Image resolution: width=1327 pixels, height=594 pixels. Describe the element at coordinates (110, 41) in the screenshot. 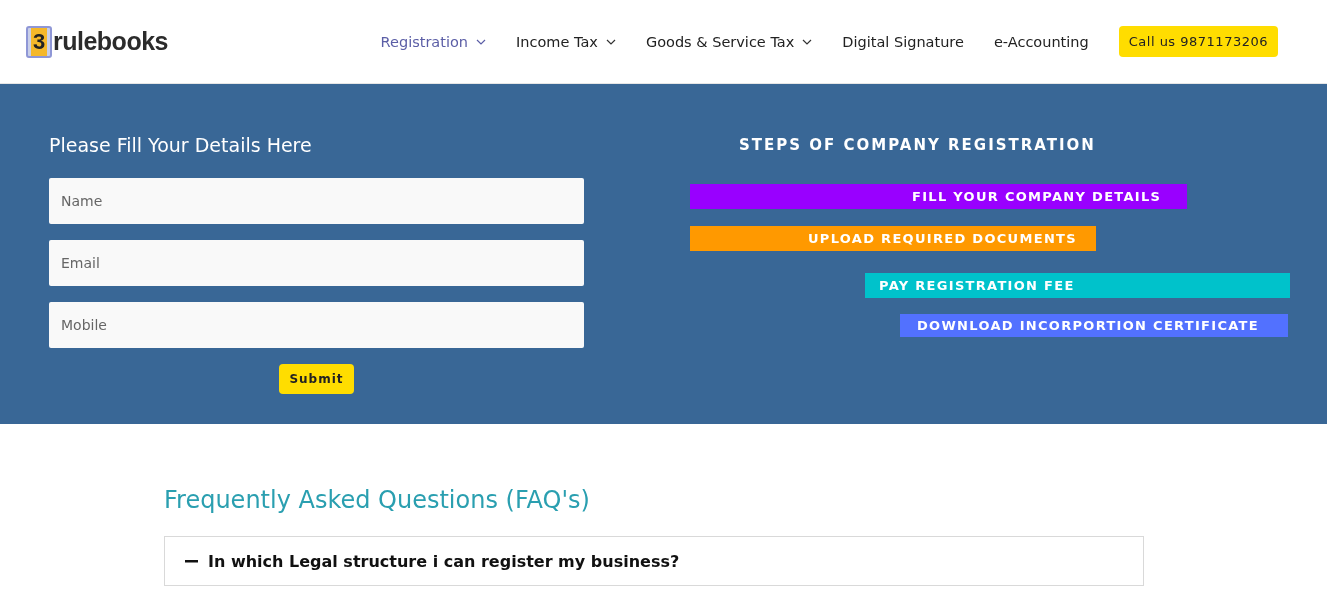

I see `logo-text: rulebooks` at that location.